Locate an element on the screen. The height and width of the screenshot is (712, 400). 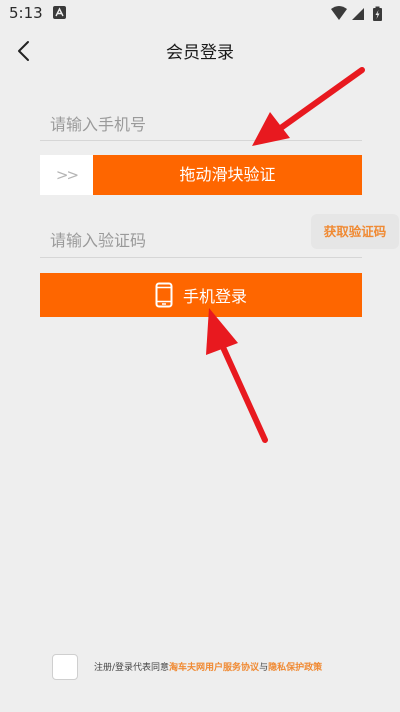
phone-login-label: 手机登录 is located at coordinates (214, 296).